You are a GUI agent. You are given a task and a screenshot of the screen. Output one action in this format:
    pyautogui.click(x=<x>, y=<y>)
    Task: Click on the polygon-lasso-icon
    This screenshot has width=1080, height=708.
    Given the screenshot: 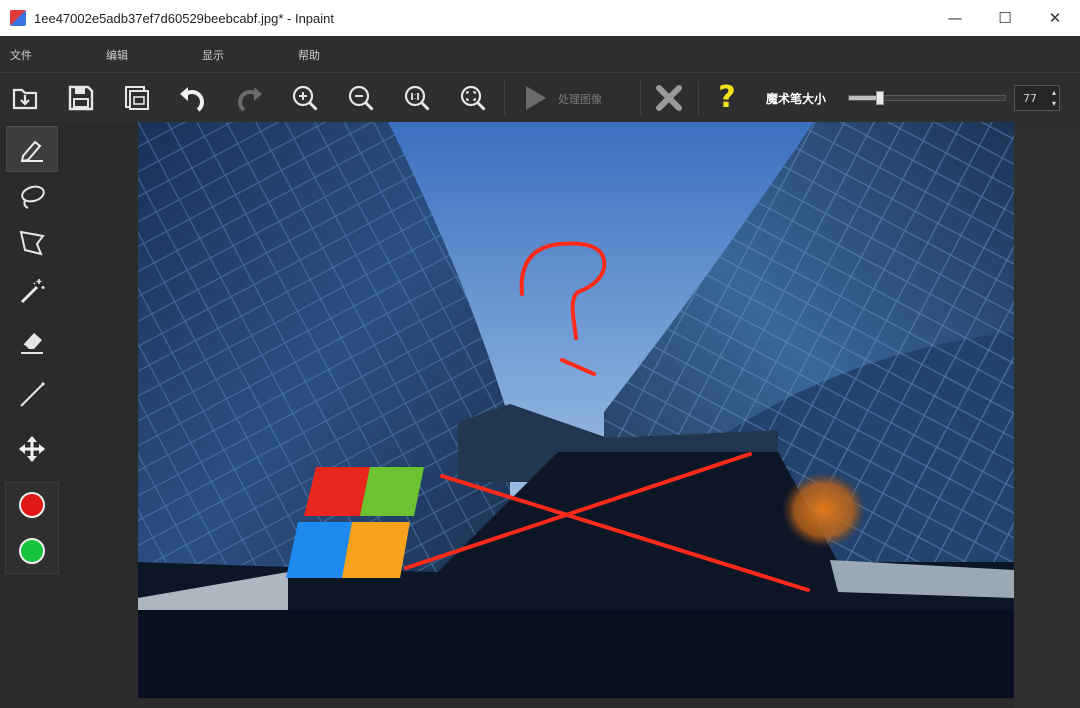 What is the action you would take?
    pyautogui.click(x=32, y=243)
    